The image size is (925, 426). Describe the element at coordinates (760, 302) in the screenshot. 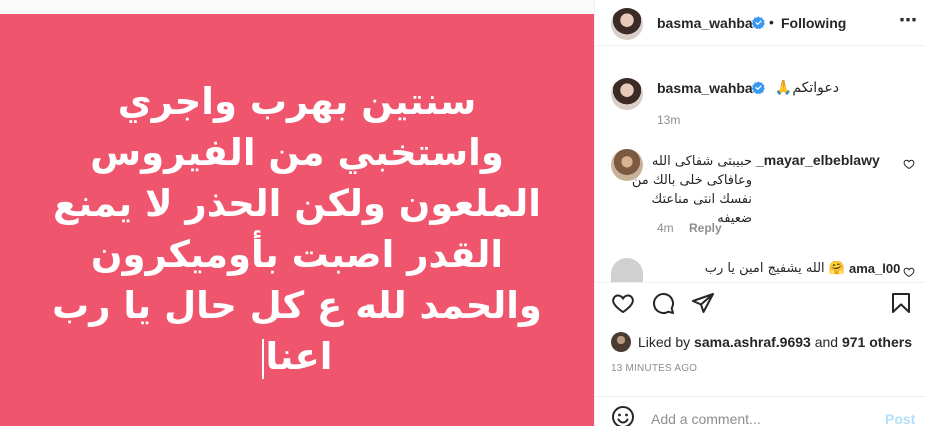

I see `post-actions-bar` at that location.